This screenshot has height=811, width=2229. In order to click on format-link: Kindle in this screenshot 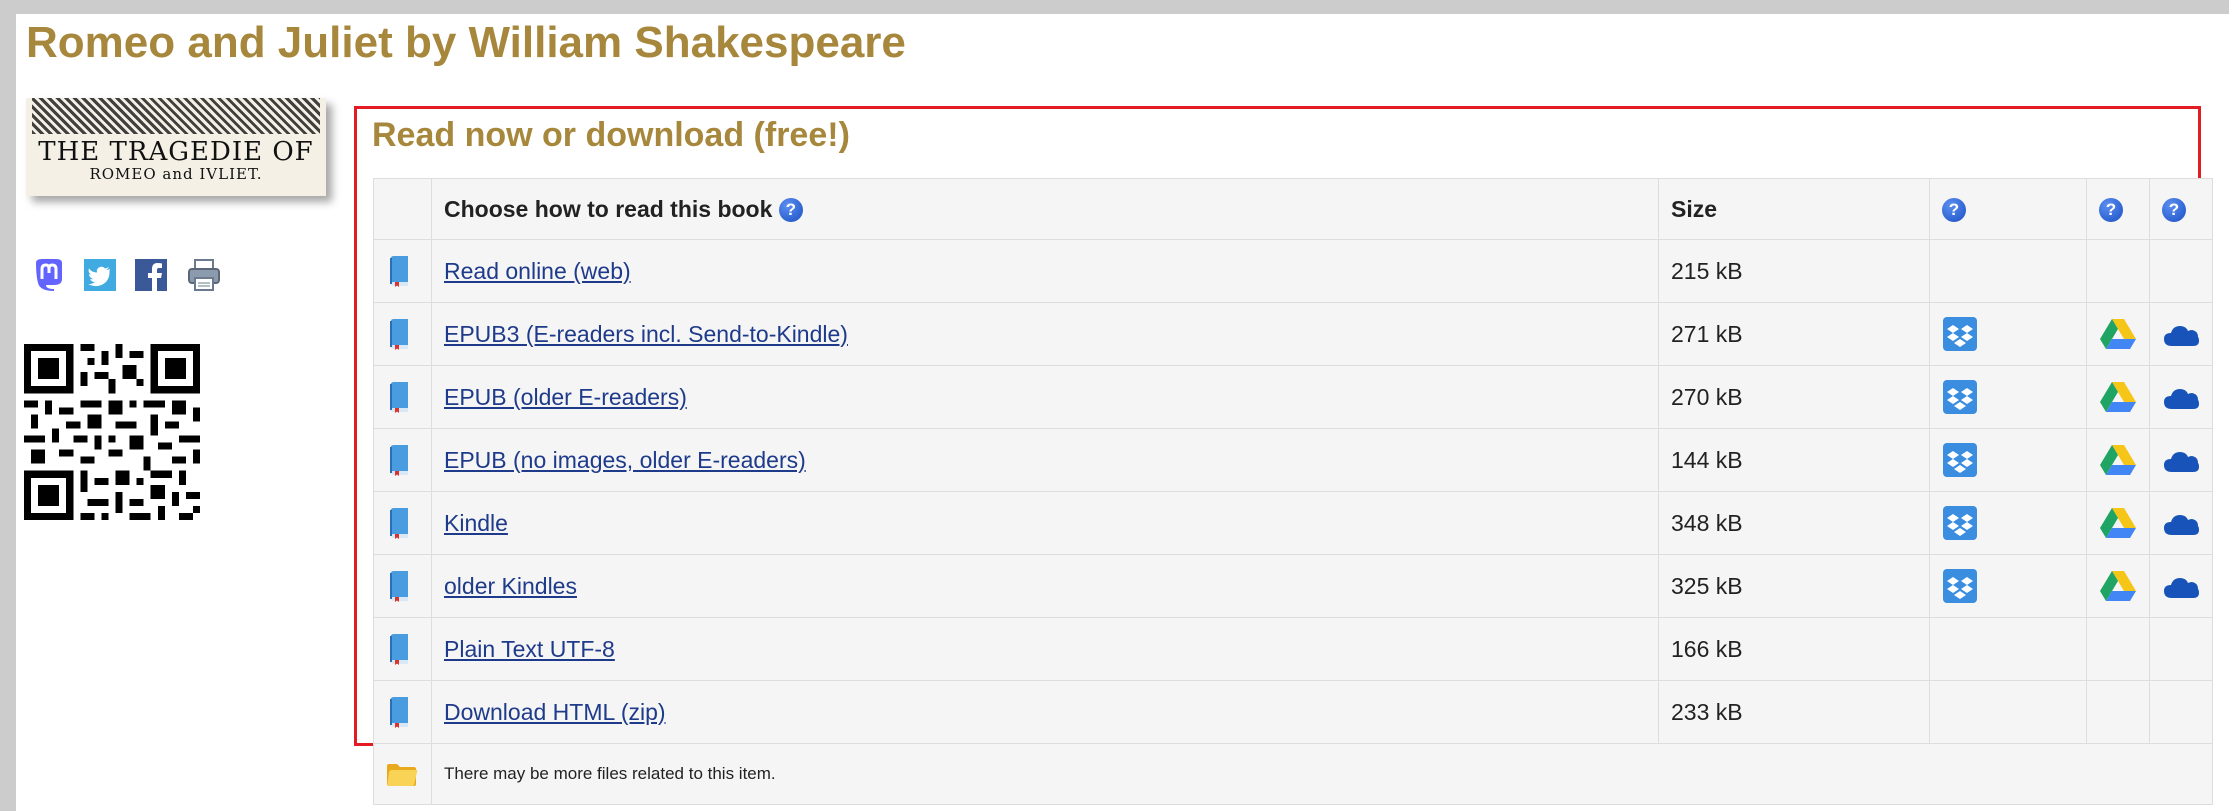, I will do `click(476, 523)`.